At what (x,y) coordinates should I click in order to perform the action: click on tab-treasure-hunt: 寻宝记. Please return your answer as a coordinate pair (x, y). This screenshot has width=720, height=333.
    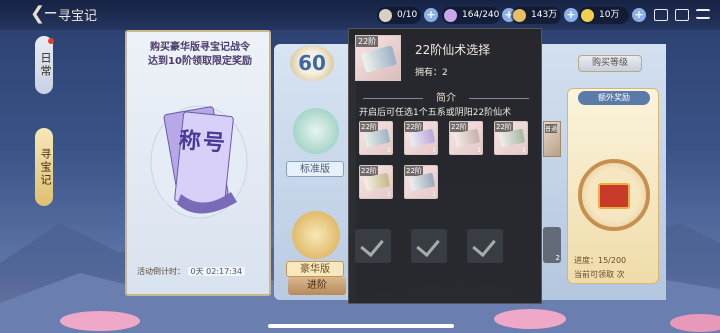
    Looking at the image, I should click on (44, 167).